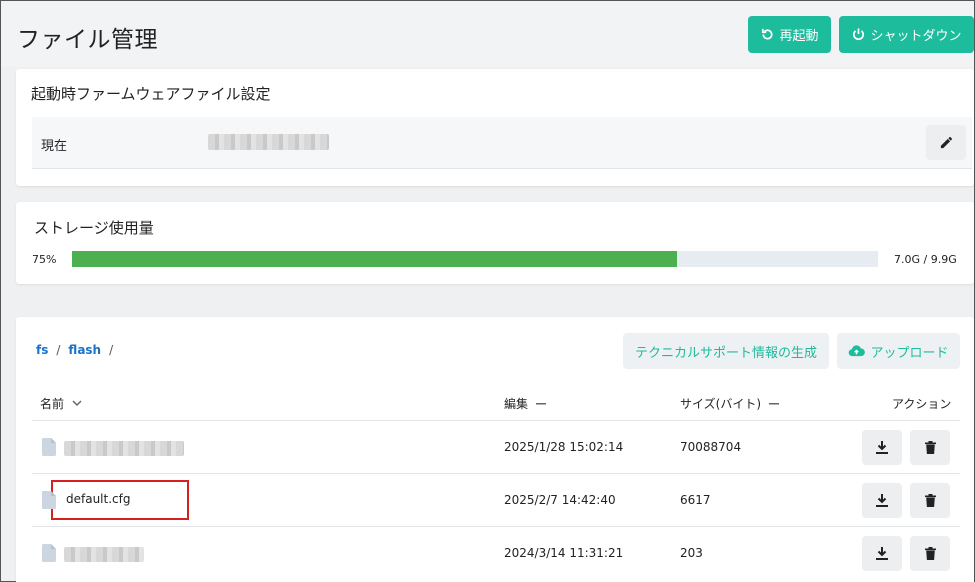 The image size is (975, 582). What do you see at coordinates (98, 499) in the screenshot?
I see `file-name: default.cfg` at bounding box center [98, 499].